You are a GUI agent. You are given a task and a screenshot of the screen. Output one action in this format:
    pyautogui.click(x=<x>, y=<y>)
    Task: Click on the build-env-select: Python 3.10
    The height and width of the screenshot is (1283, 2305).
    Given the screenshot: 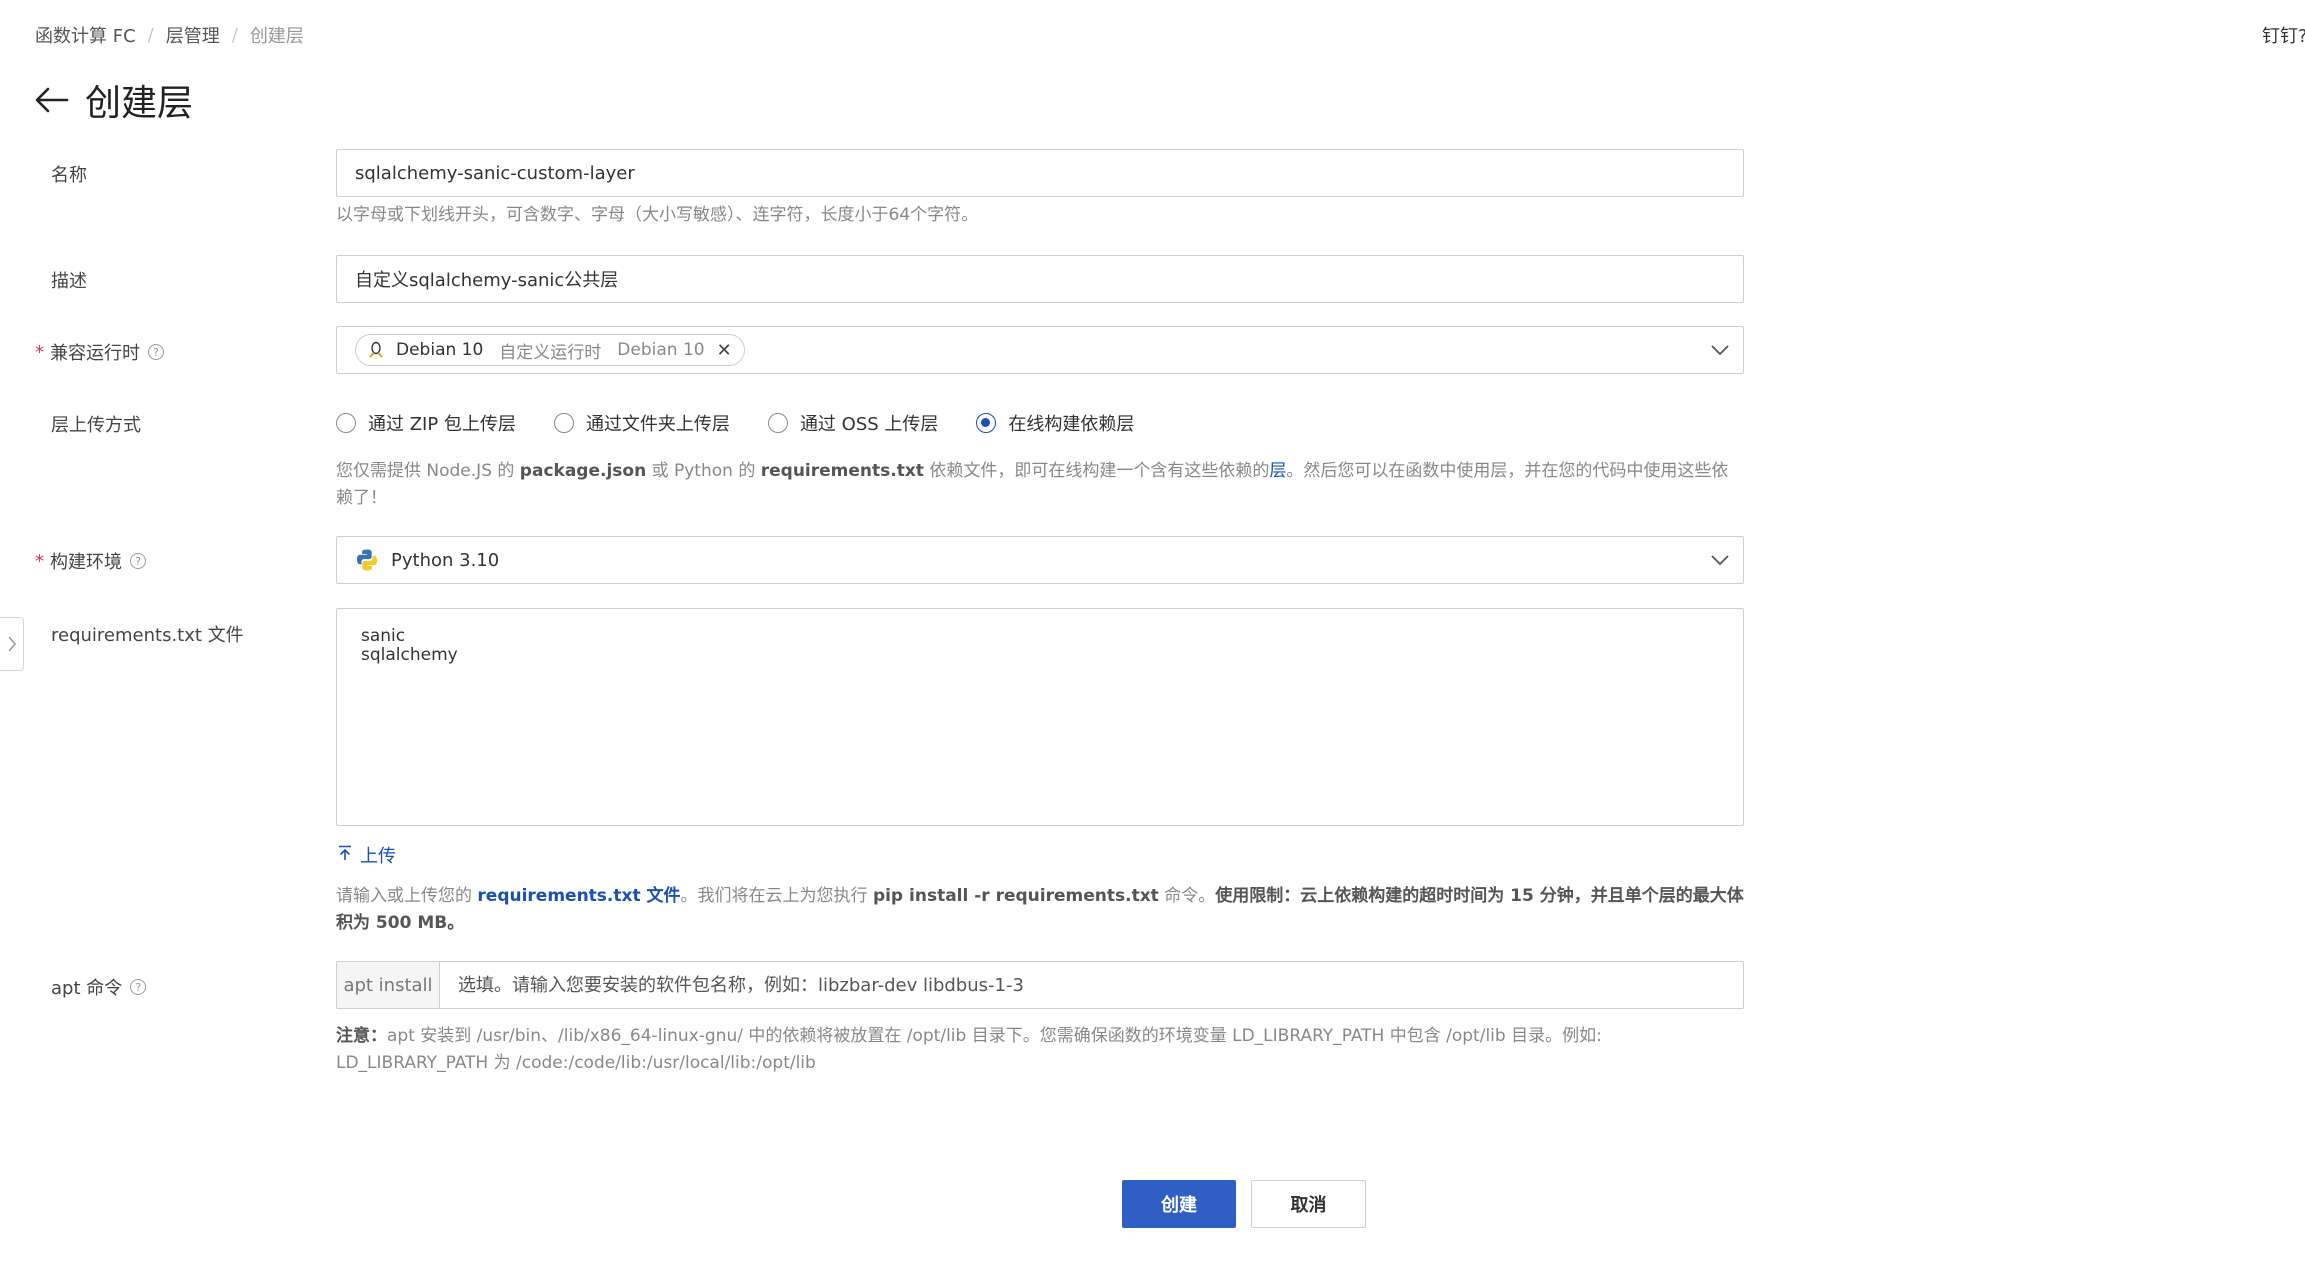 What is the action you would take?
    pyautogui.click(x=1040, y=560)
    